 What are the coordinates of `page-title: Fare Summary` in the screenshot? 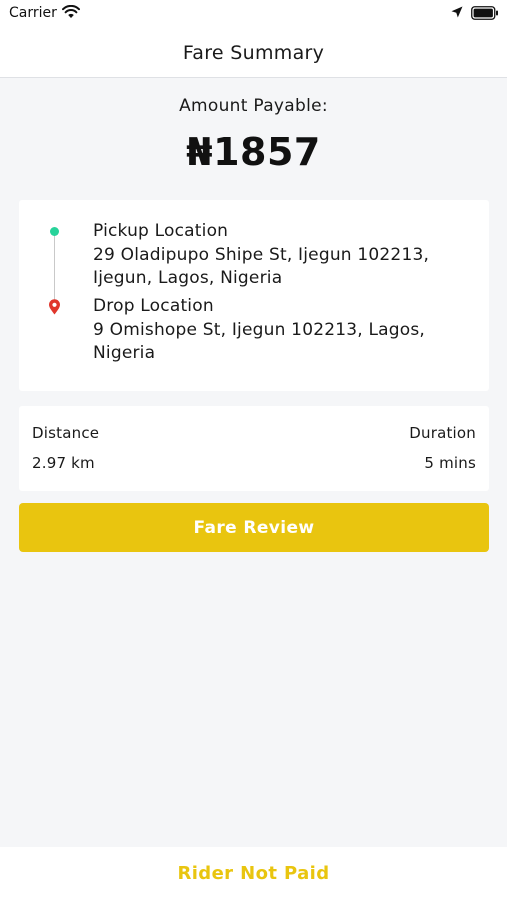 It's located at (253, 53).